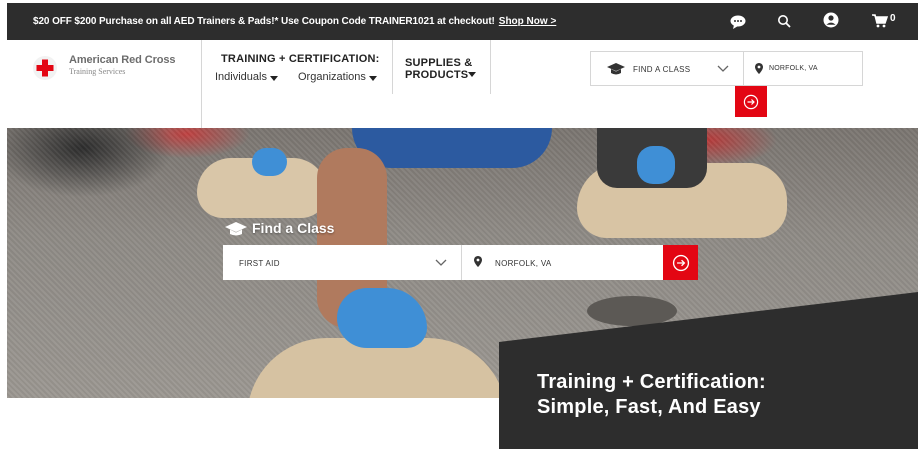  Describe the element at coordinates (661, 69) in the screenshot. I see `header-class-select: FIND A CLASS` at that location.